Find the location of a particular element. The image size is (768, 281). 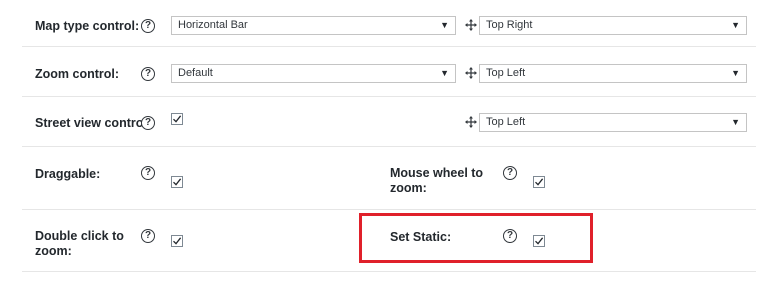

mouse-wheel-zoom-label-line2: zoom: is located at coordinates (408, 188).